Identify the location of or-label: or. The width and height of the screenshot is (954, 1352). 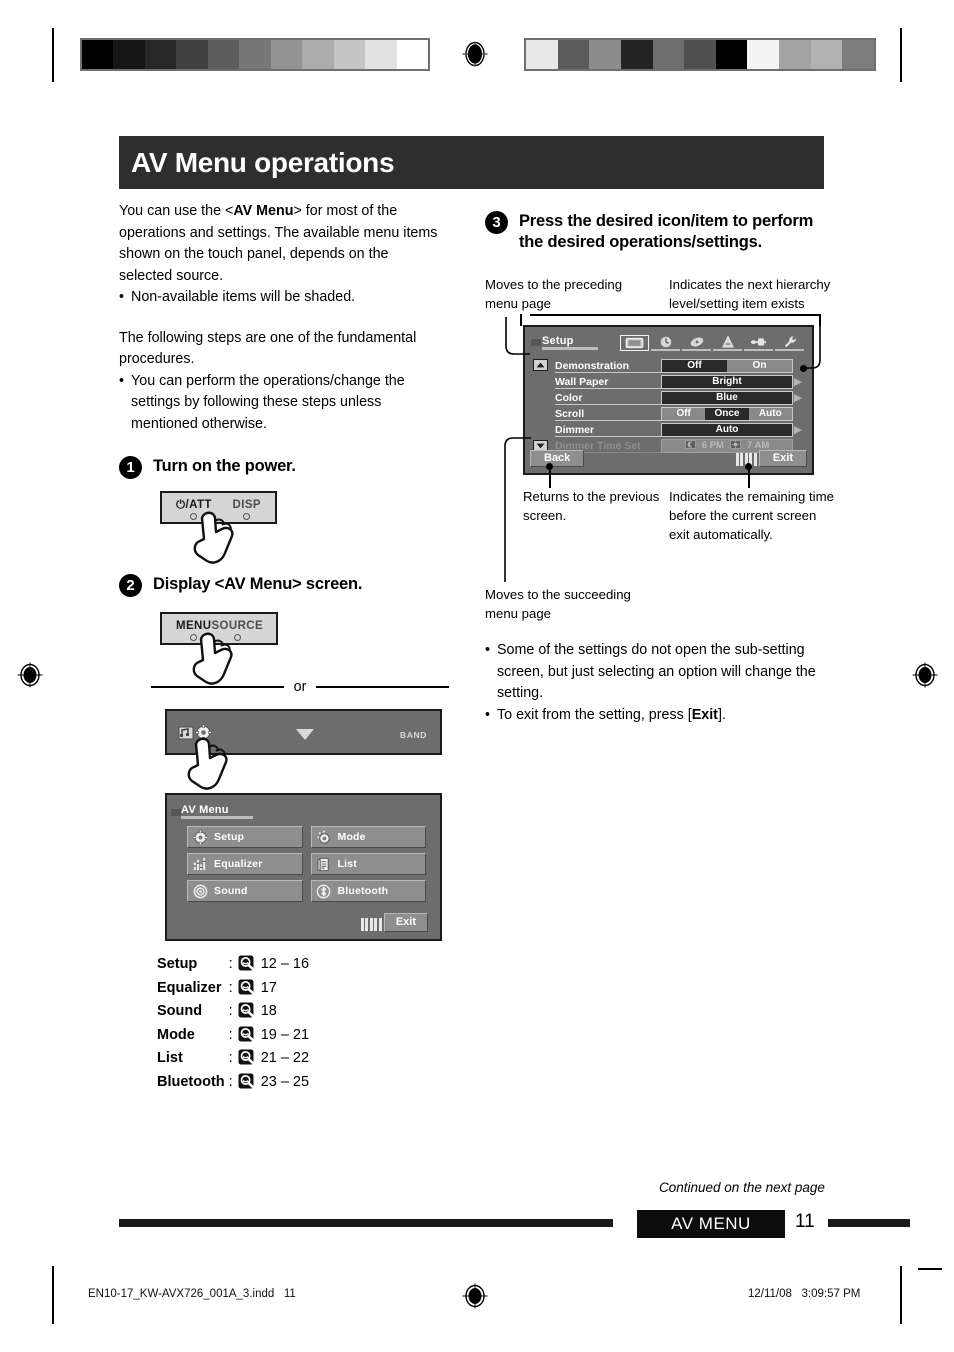
(300, 687).